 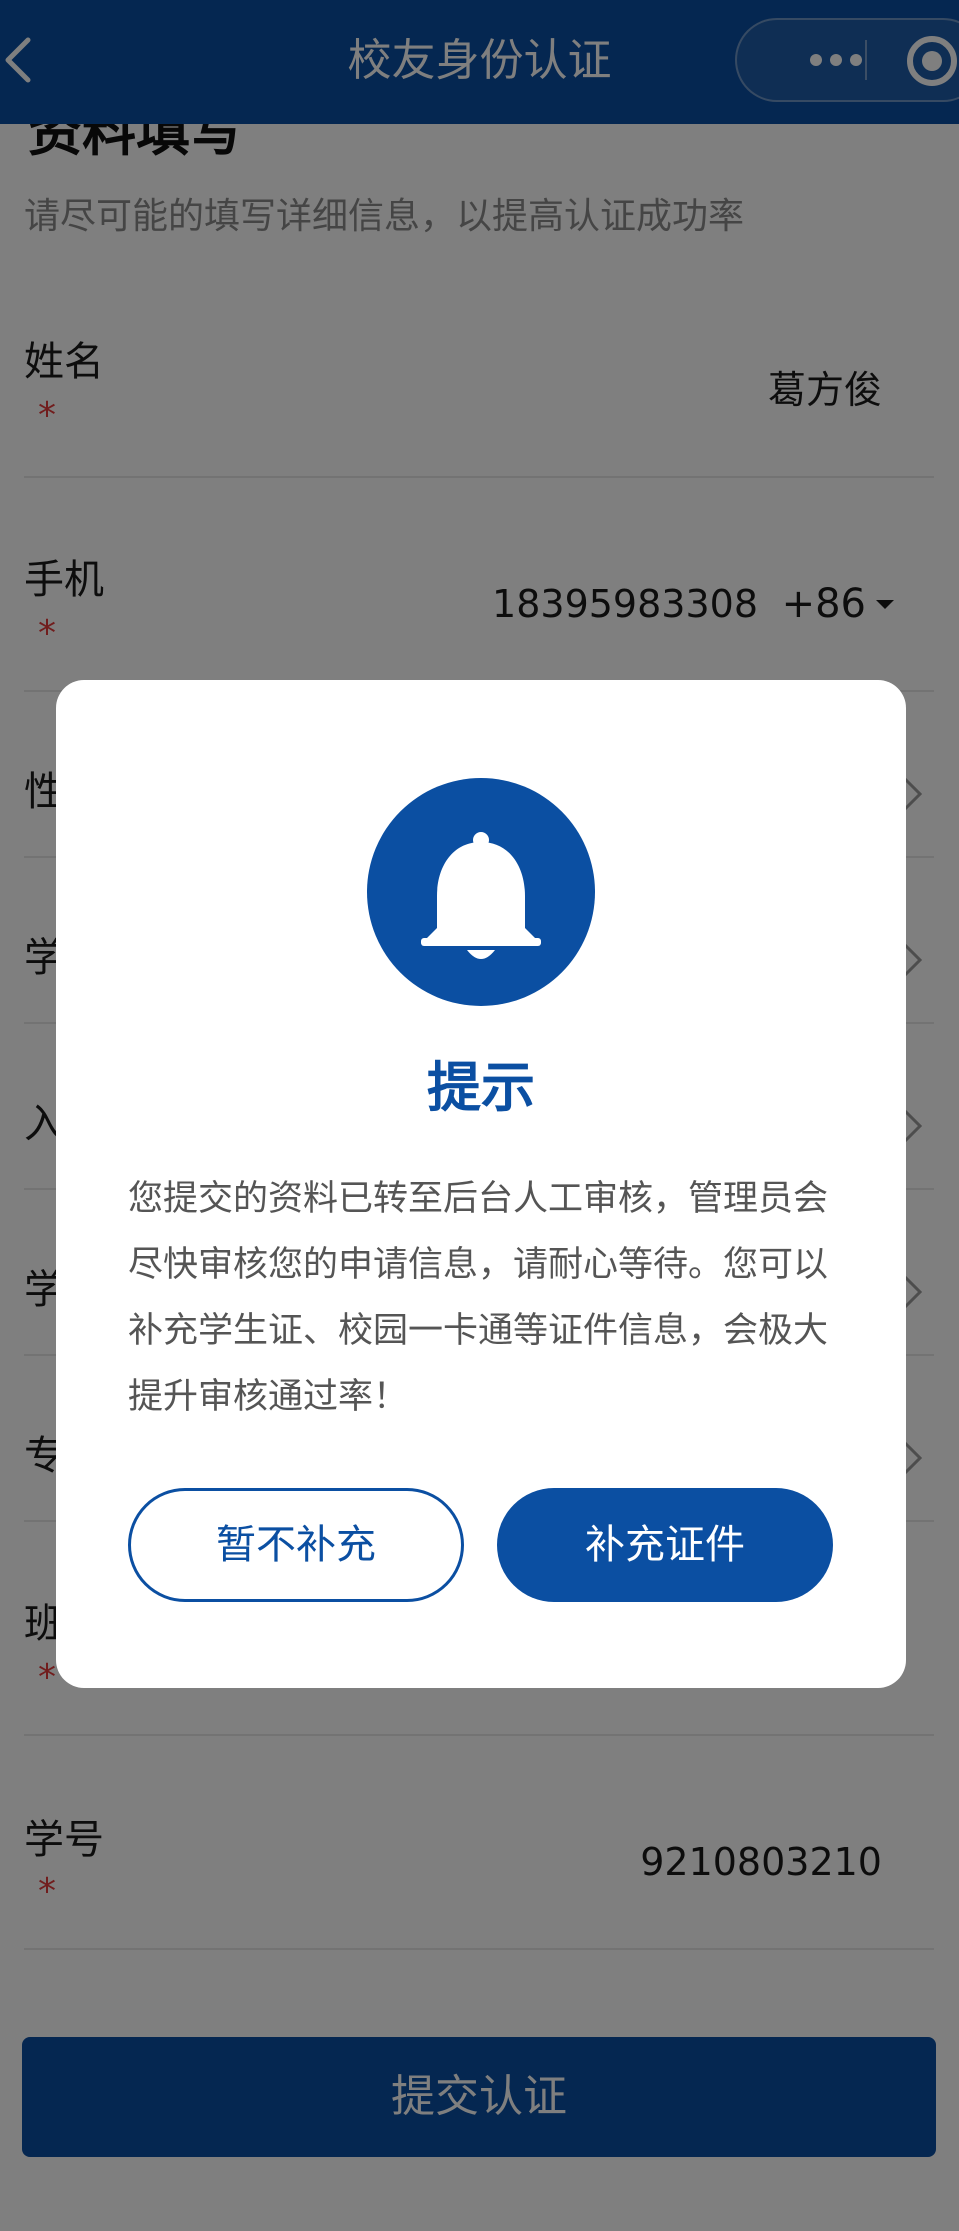 What do you see at coordinates (481, 892) in the screenshot?
I see `bell-icon` at bounding box center [481, 892].